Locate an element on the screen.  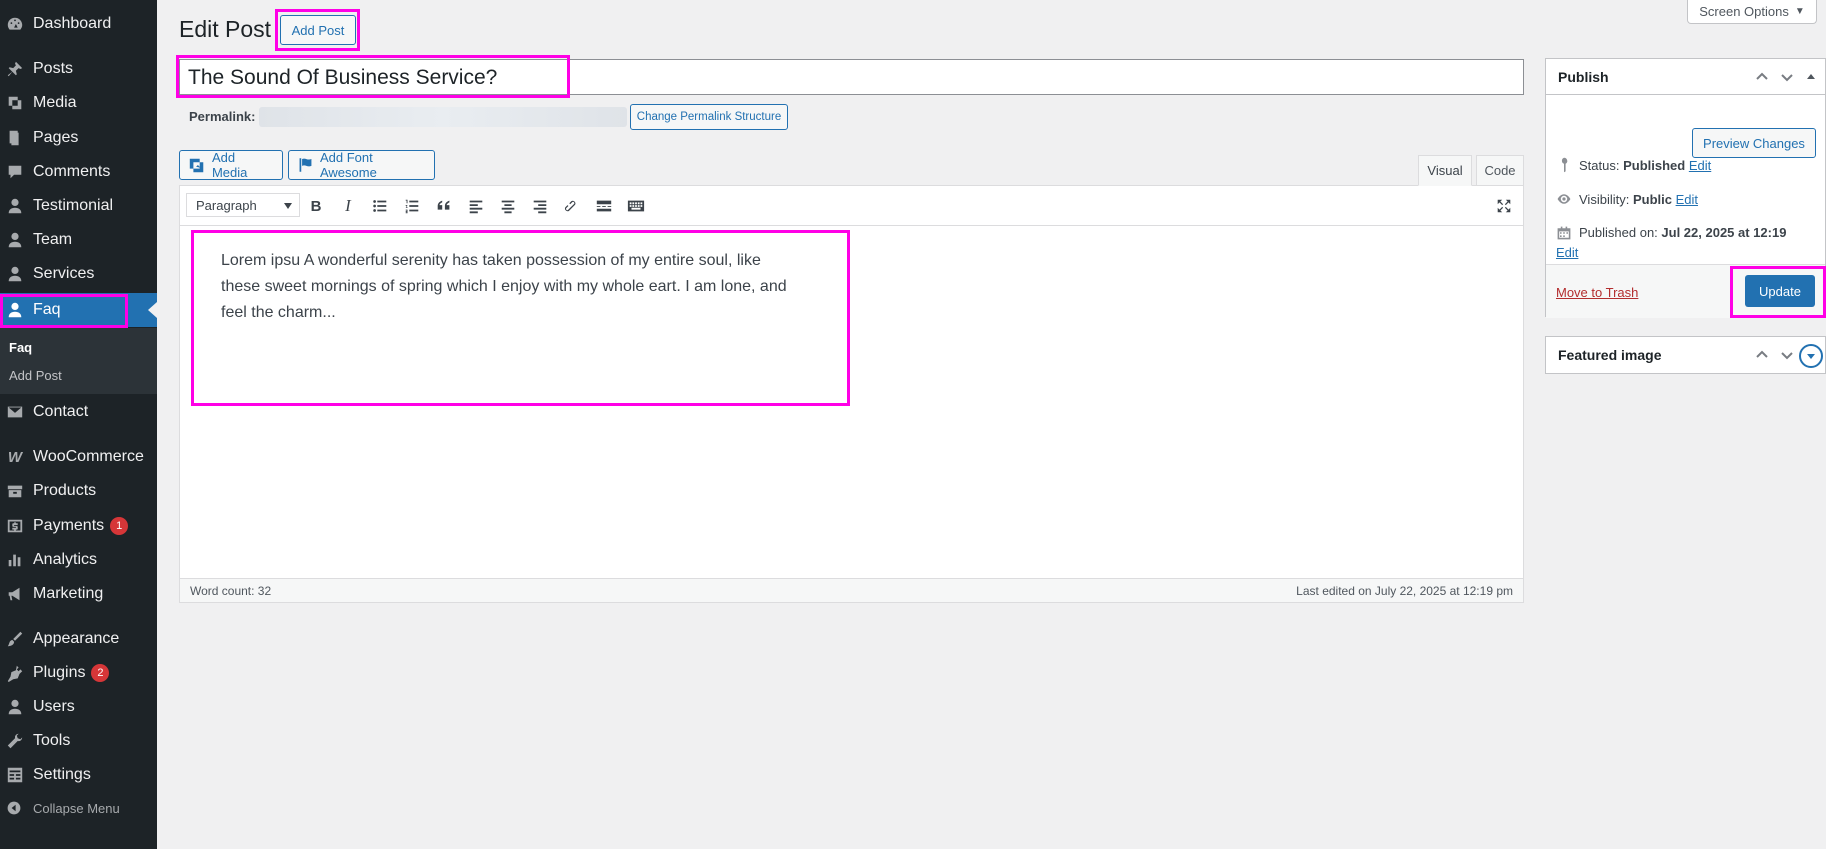
status-row: Status: Published Edit is located at coordinates (1633, 165).